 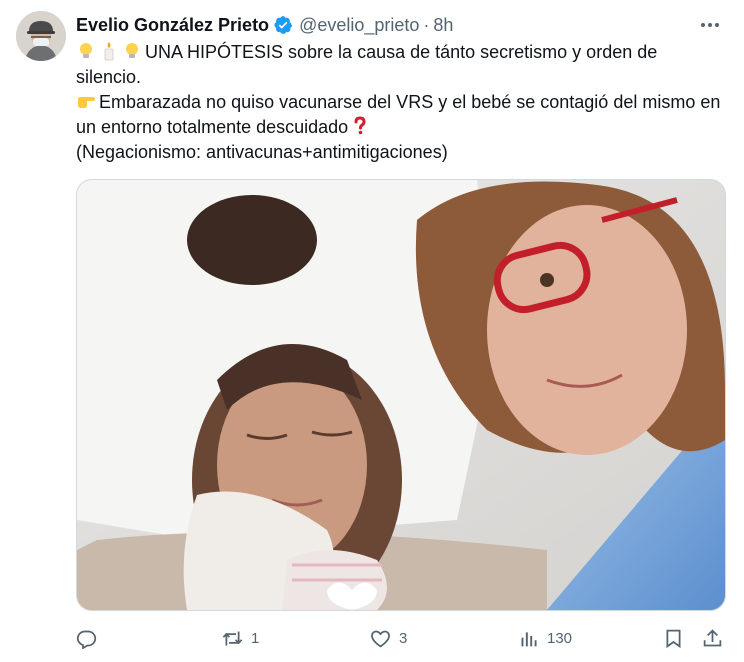 What do you see at coordinates (109, 51) in the screenshot?
I see `candle-icon` at bounding box center [109, 51].